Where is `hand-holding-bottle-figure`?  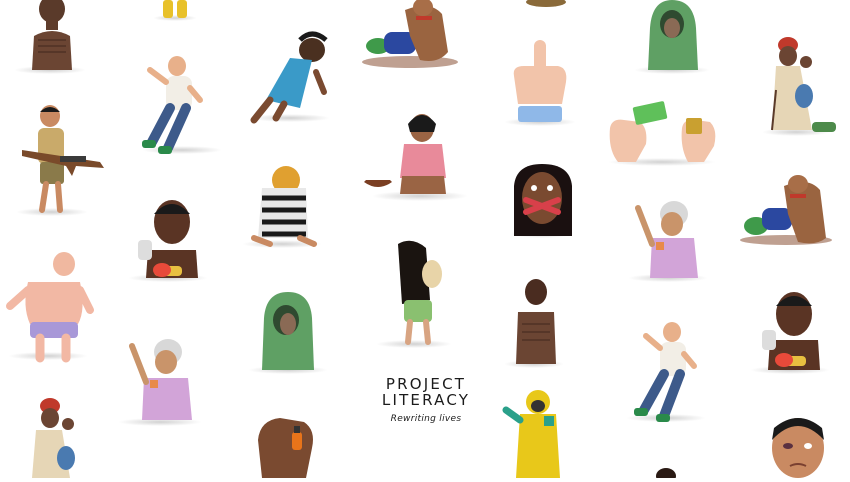
hand-holding-bottle-figure is located at coordinates (285, 448).